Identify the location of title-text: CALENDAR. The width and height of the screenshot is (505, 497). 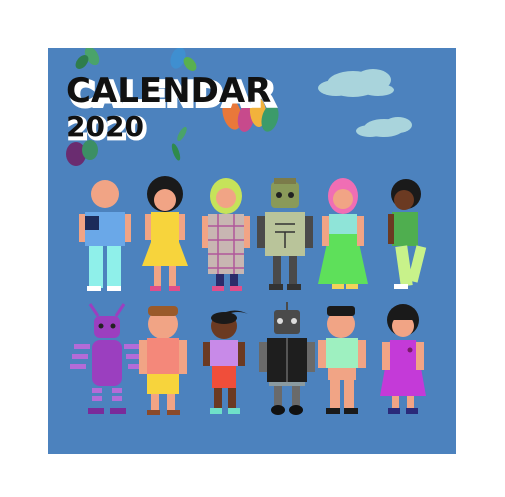
(168, 91).